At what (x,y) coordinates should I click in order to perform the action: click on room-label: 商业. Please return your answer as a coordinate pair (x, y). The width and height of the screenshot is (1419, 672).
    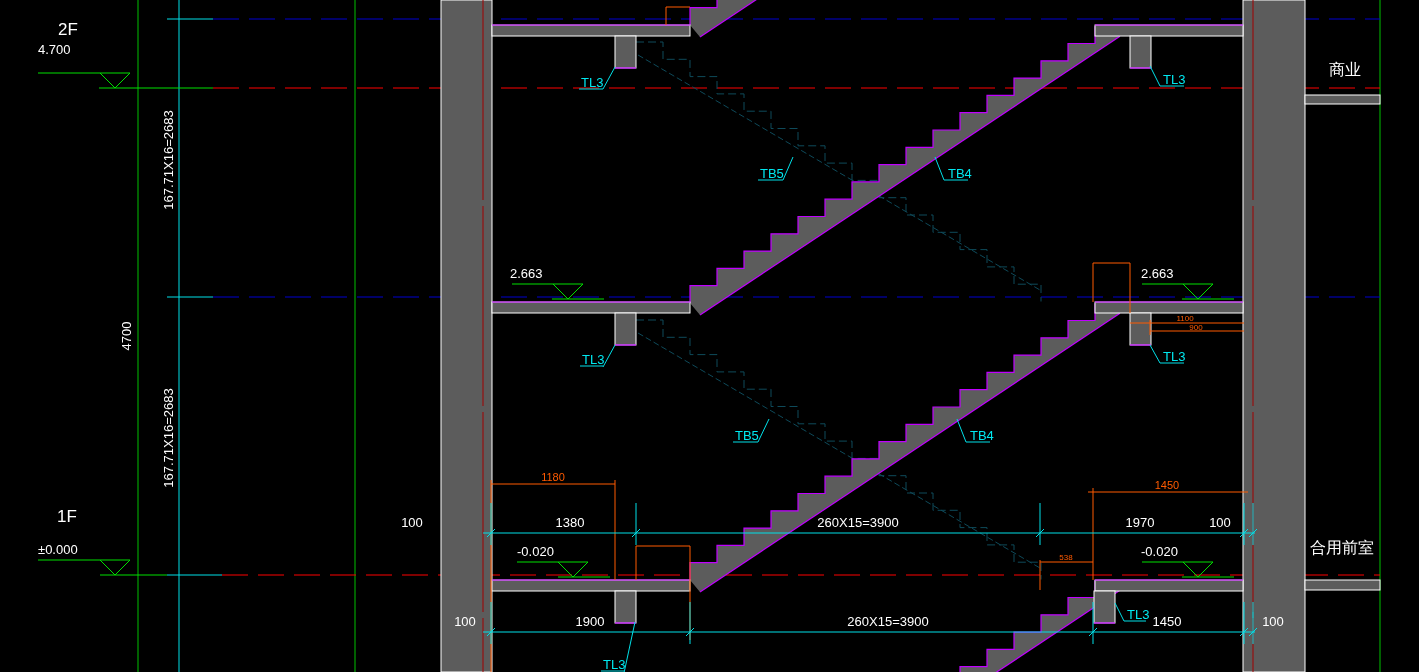
    Looking at the image, I should click on (1345, 69).